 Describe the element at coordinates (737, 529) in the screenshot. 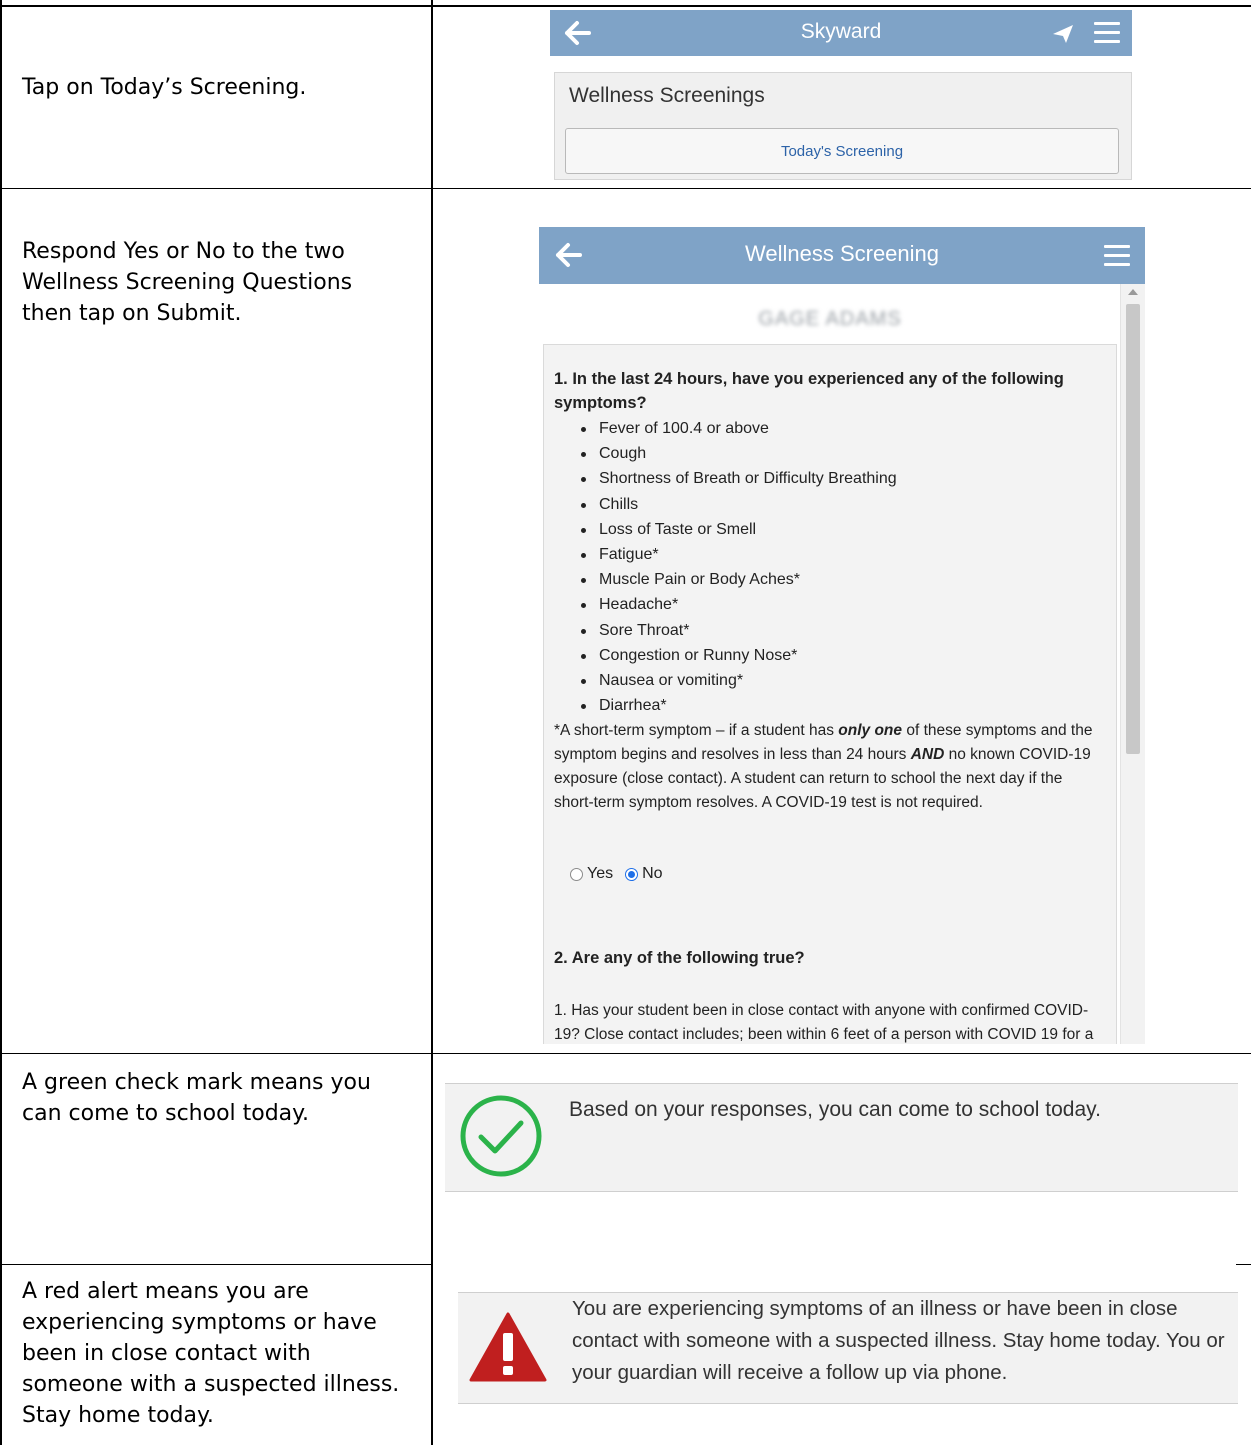

I see `list-item: Loss of Taste or Smell` at that location.